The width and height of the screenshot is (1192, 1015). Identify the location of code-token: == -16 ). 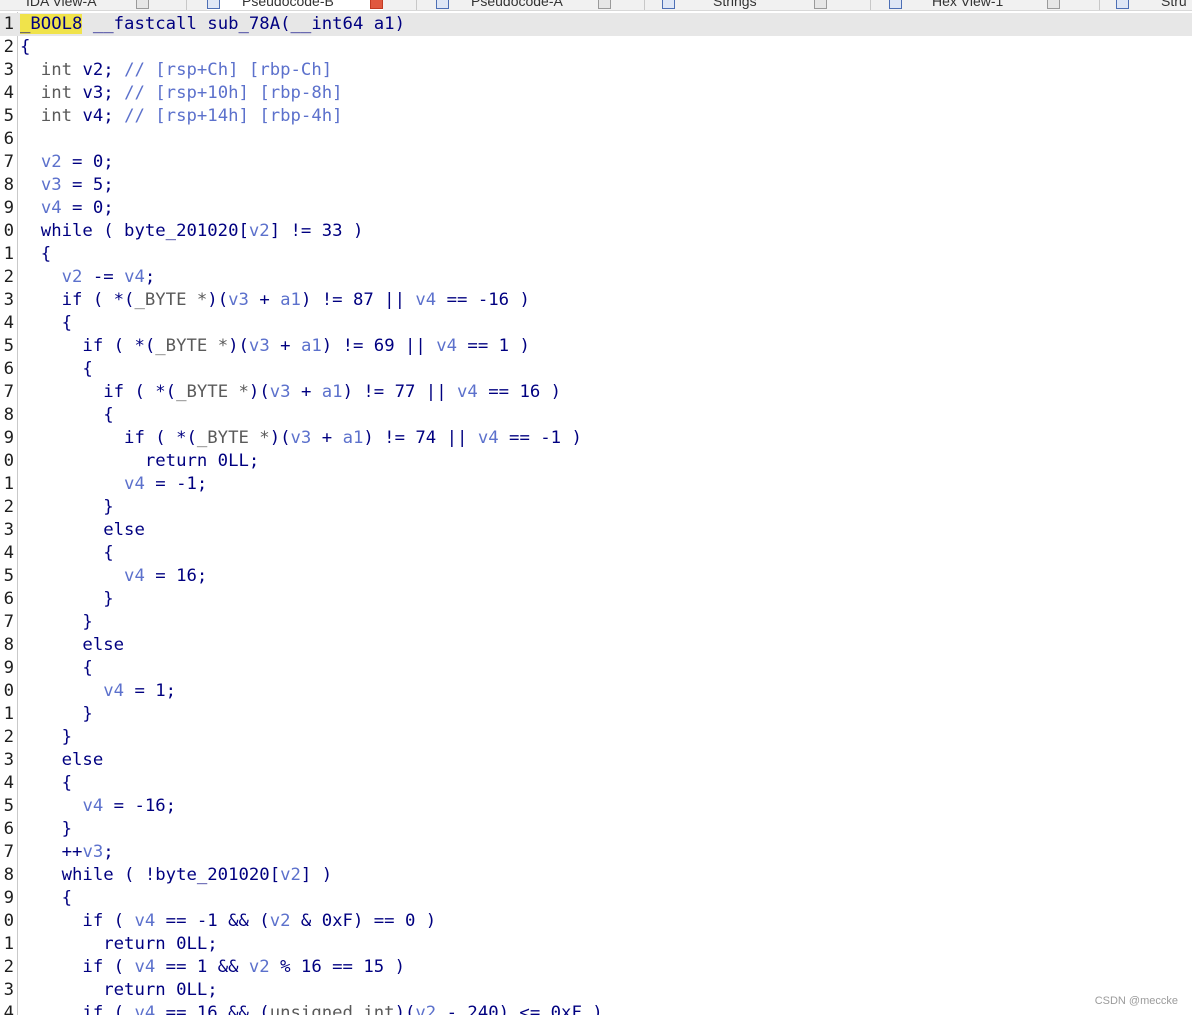
(483, 300).